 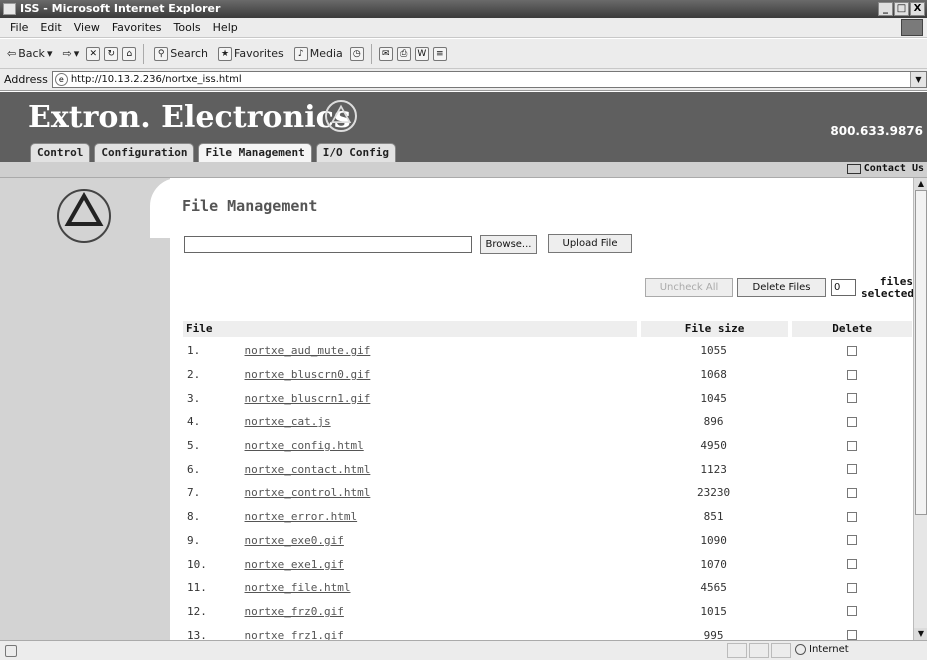 What do you see at coordinates (590, 243) in the screenshot?
I see `upload-file-button: Upload File` at bounding box center [590, 243].